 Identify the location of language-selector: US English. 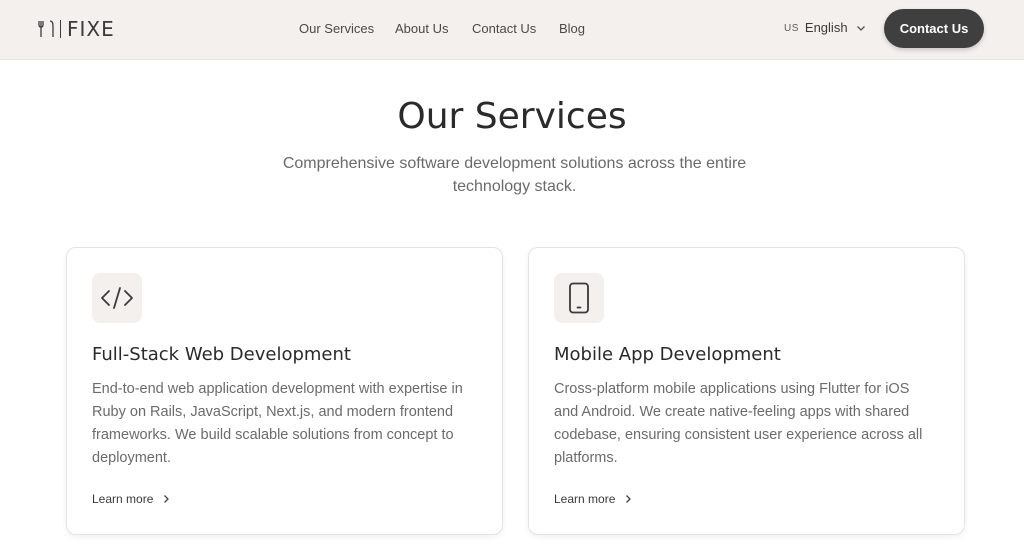
(825, 27).